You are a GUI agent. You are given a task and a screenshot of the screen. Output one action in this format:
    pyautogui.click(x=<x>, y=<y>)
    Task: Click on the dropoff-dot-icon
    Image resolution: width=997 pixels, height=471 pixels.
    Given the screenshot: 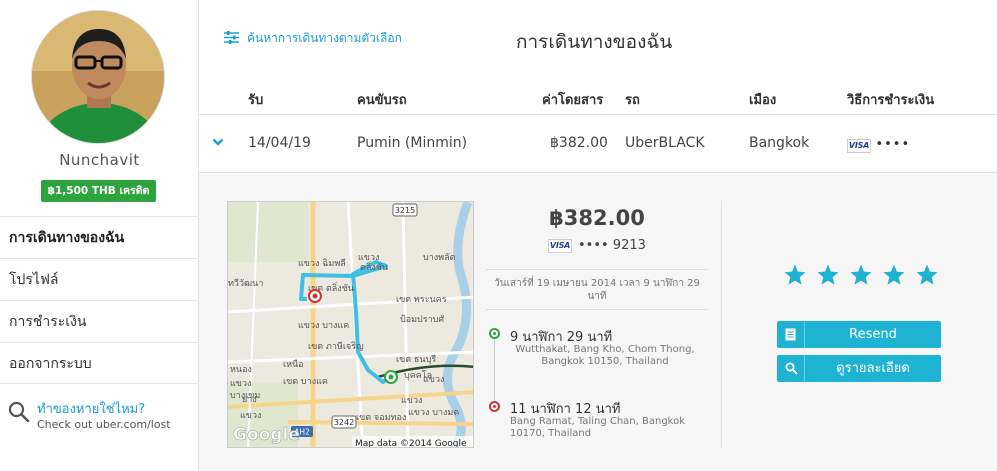 What is the action you would take?
    pyautogui.click(x=494, y=406)
    